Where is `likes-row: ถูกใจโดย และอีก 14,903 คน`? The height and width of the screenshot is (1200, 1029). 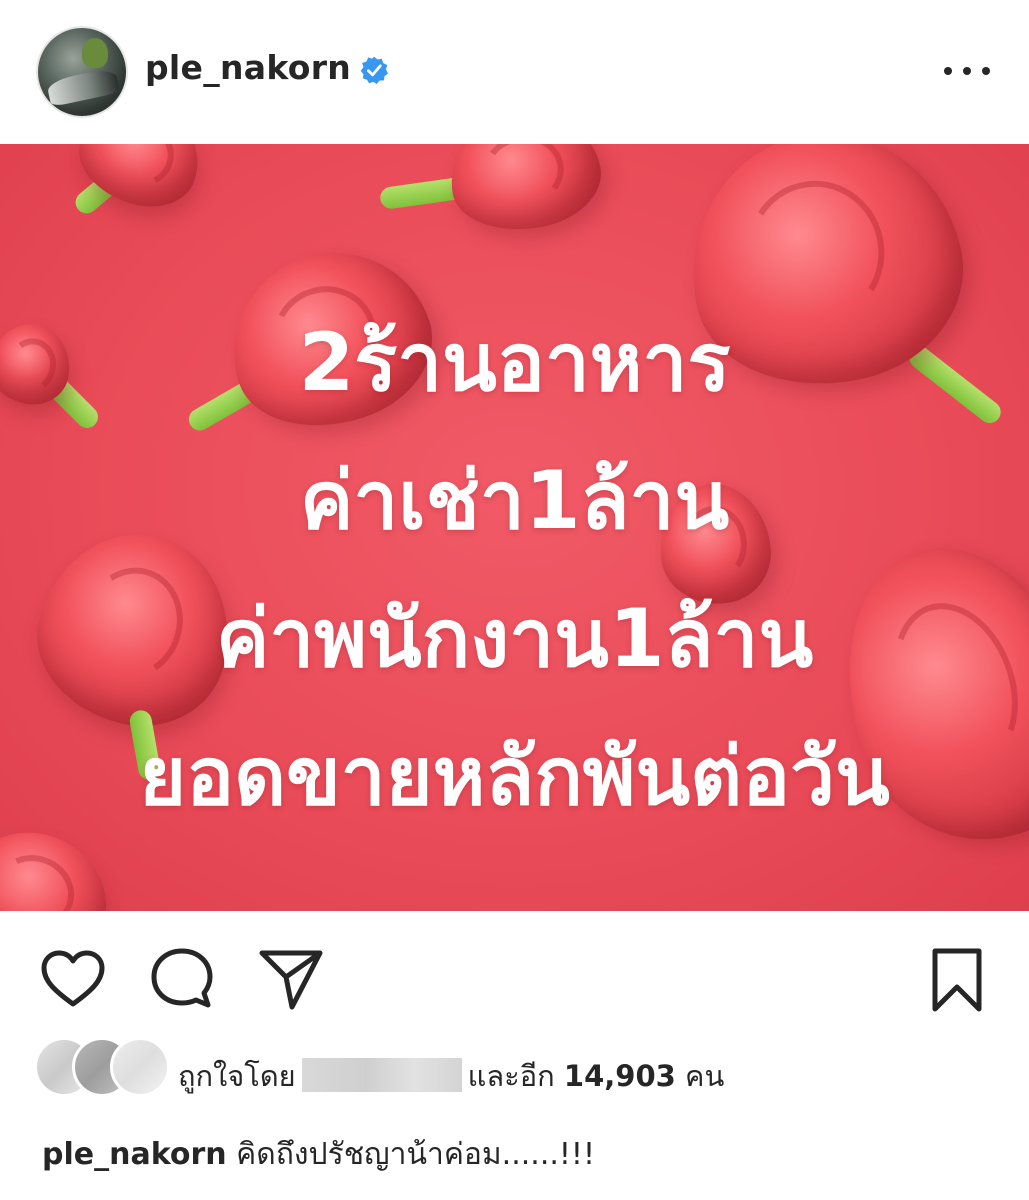
likes-row: ถูกใจโดย และอีก 14,903 คน is located at coordinates (514, 1071).